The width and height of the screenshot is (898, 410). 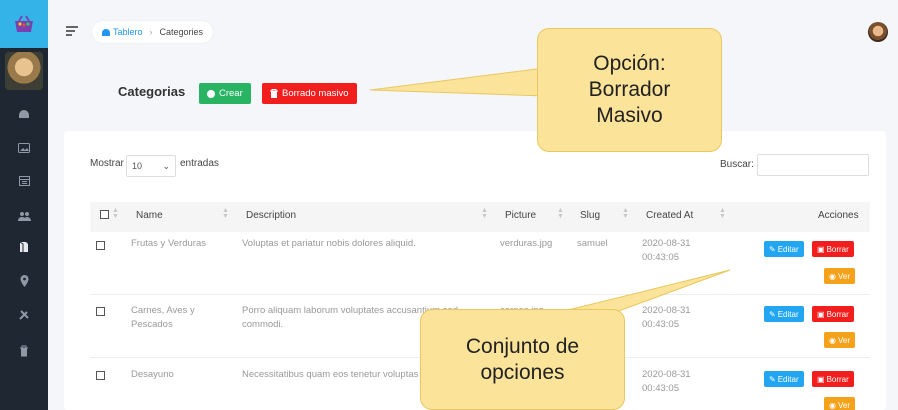 What do you see at coordinates (629, 115) in the screenshot?
I see `callout-line: Masivo` at bounding box center [629, 115].